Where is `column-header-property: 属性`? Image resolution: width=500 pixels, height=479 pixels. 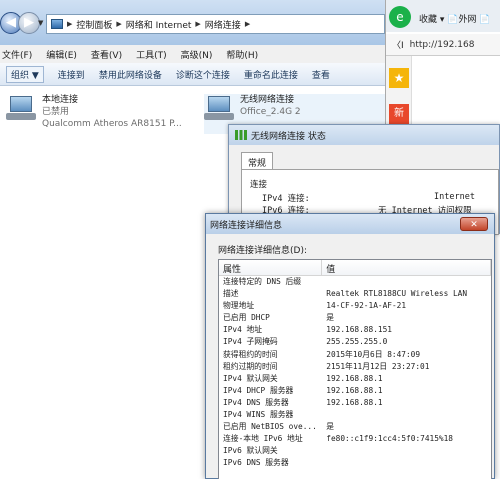 column-header-property: 属性 is located at coordinates (271, 267).